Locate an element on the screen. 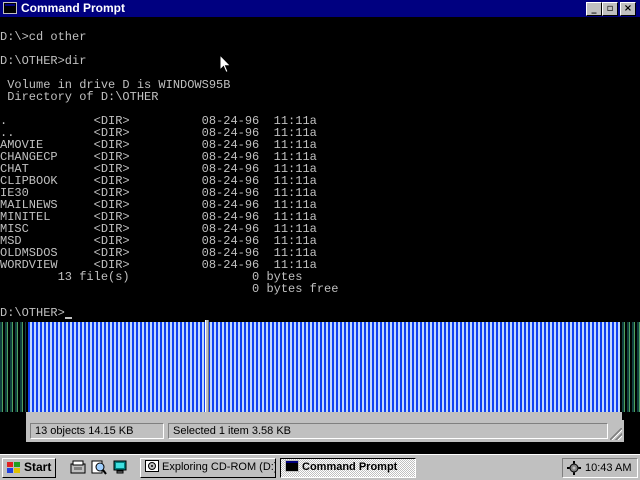 The width and height of the screenshot is (640, 480). command-prompt-icon is located at coordinates (10, 8).